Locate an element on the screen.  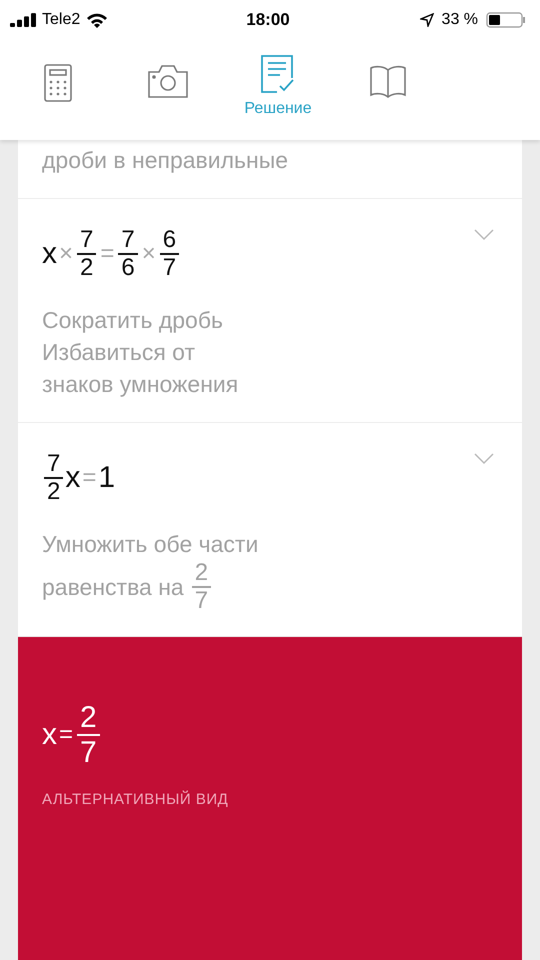
document-check-icon is located at coordinates (278, 74).